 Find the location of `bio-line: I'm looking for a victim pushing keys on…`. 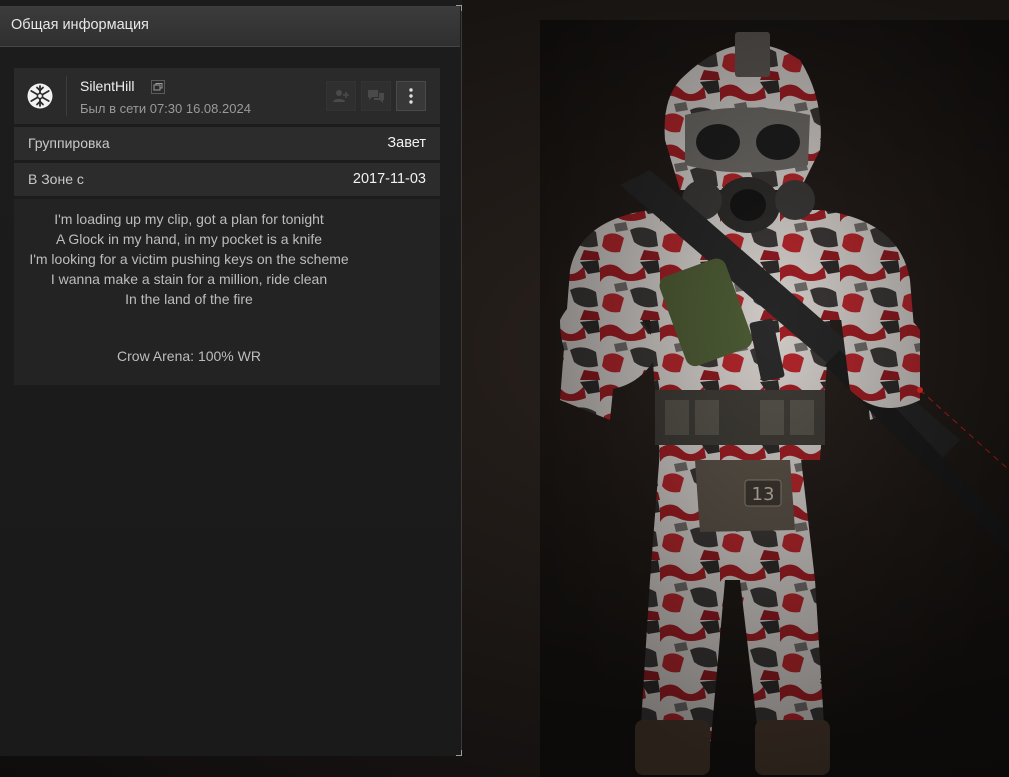

bio-line: I'm looking for a victim pushing keys on… is located at coordinates (189, 259).